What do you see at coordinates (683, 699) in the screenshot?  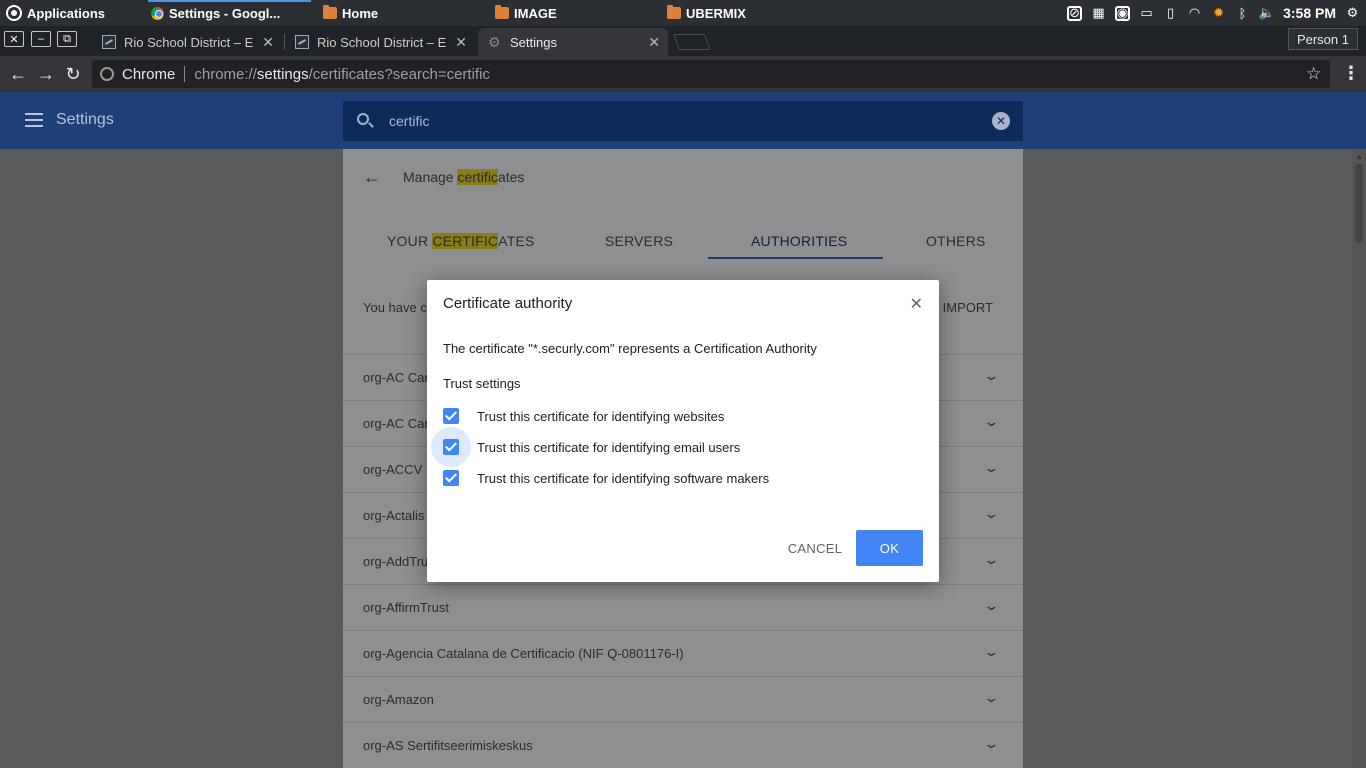 I see `authority-row: org-Amazon ⌄` at bounding box center [683, 699].